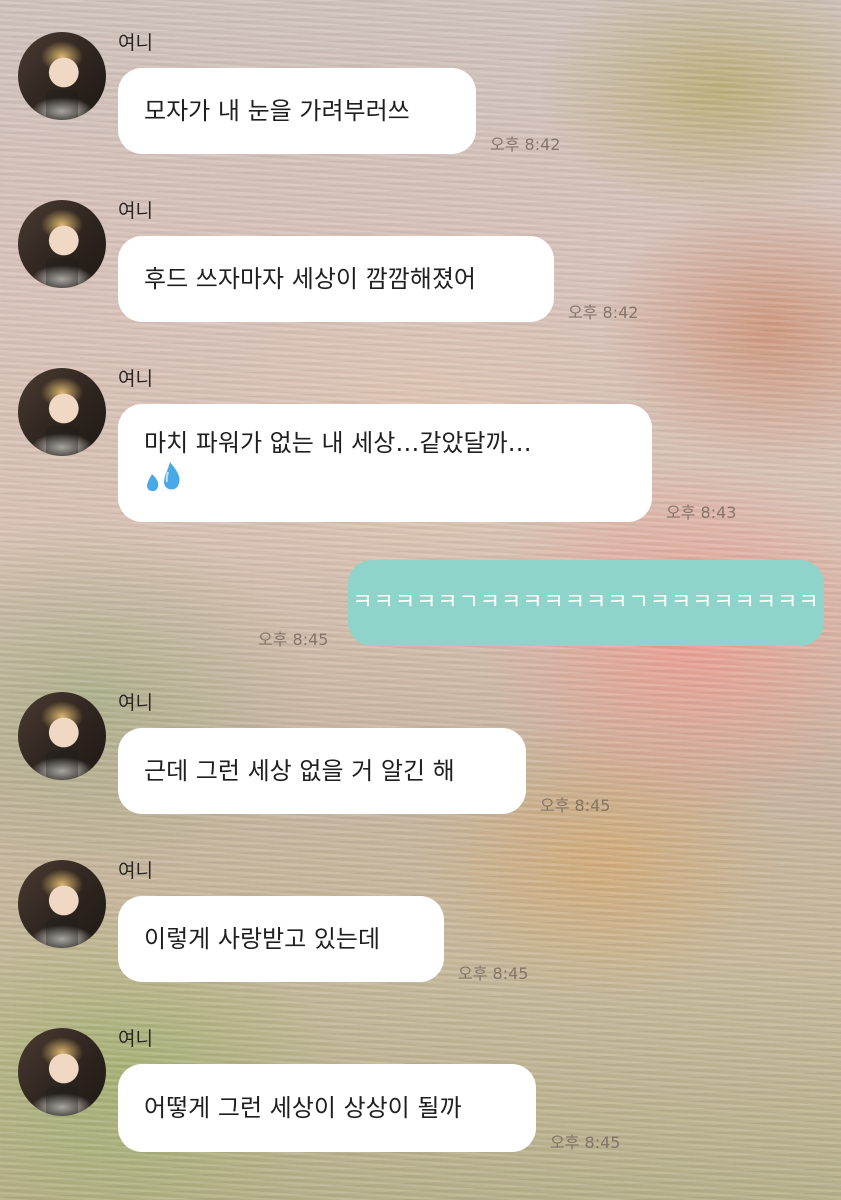 Image resolution: width=841 pixels, height=1200 pixels. I want to click on message-bubble: 이렇게 사랑받고 있는데, so click(281, 939).